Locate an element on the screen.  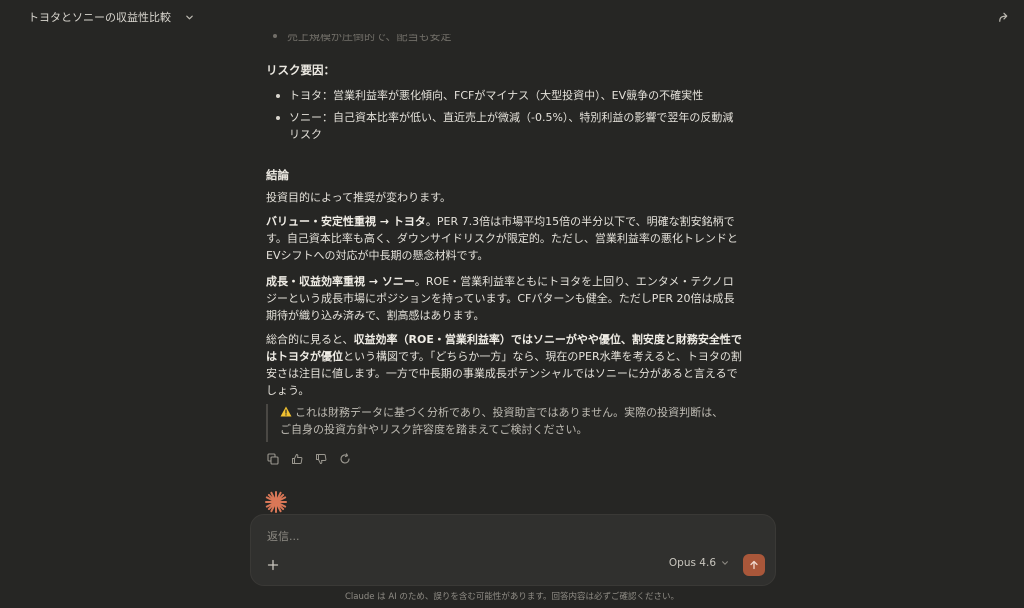
thumbs-up-button is located at coordinates (297, 459).